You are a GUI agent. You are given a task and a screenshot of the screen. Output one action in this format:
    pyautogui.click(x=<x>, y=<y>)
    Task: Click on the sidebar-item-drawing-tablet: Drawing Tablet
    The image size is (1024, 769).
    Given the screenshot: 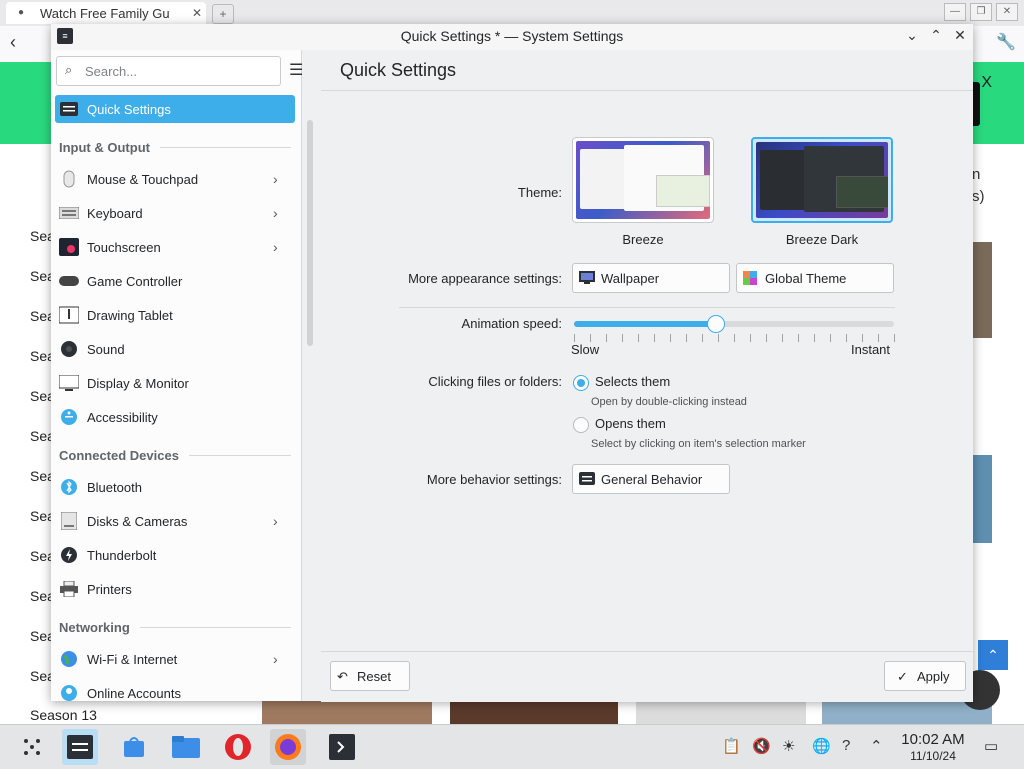 What is the action you would take?
    pyautogui.click(x=175, y=315)
    